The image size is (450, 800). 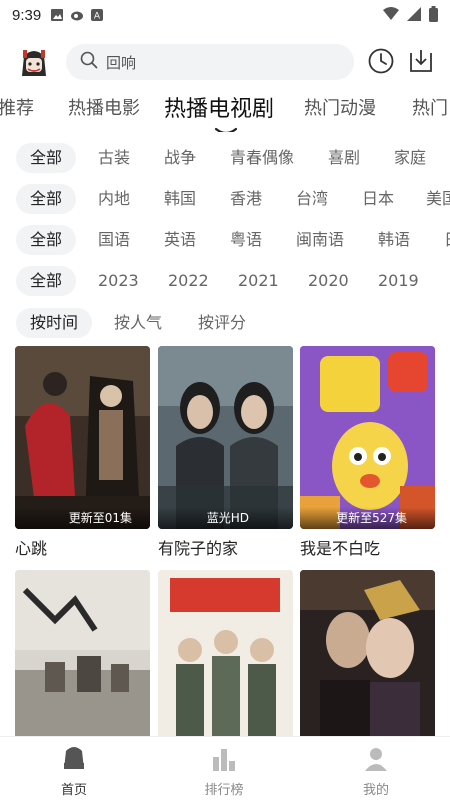 What do you see at coordinates (77, 15) in the screenshot?
I see `weibo-icon` at bounding box center [77, 15].